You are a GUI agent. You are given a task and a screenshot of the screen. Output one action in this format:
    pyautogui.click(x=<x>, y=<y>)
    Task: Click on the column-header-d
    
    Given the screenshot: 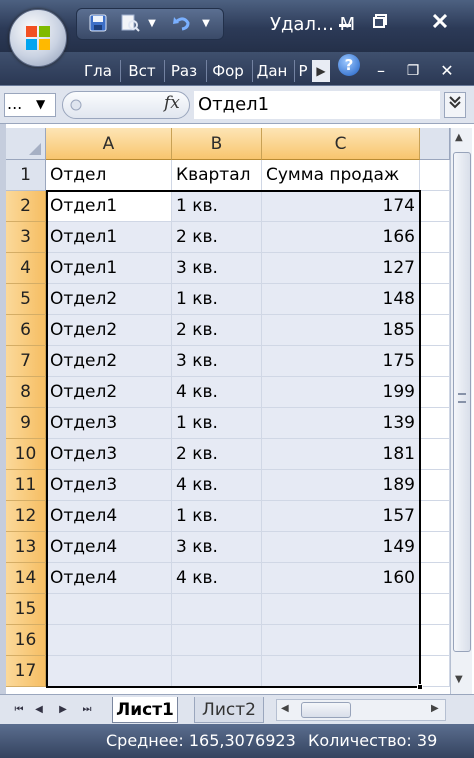 What is the action you would take?
    pyautogui.click(x=435, y=144)
    